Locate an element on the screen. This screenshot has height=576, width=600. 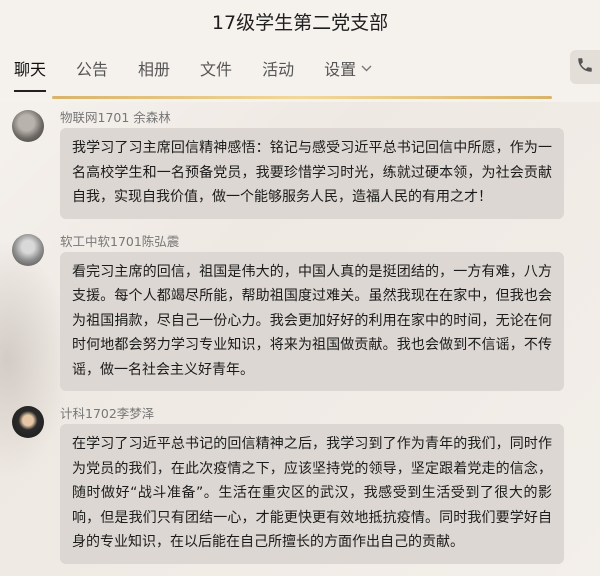
tab-chat-label: 聊天 is located at coordinates (30, 69).